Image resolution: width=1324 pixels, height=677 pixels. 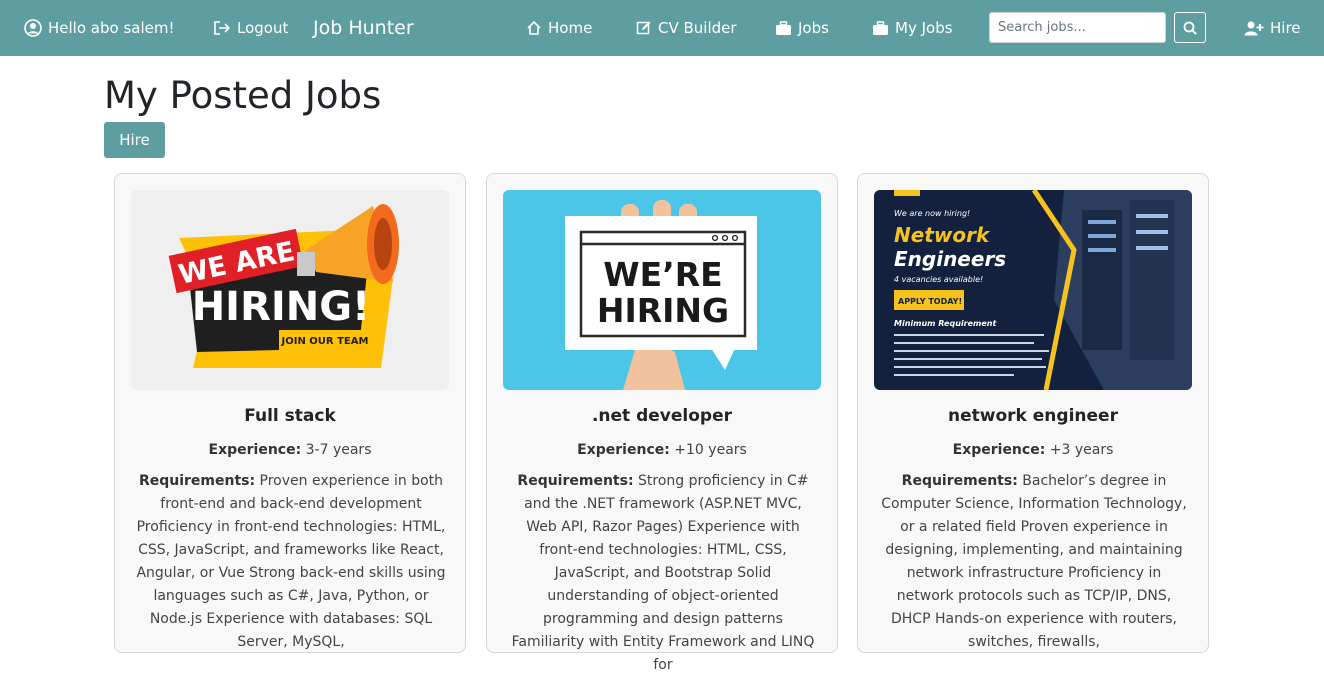 I want to click on hire-button: Hire, so click(x=134, y=140).